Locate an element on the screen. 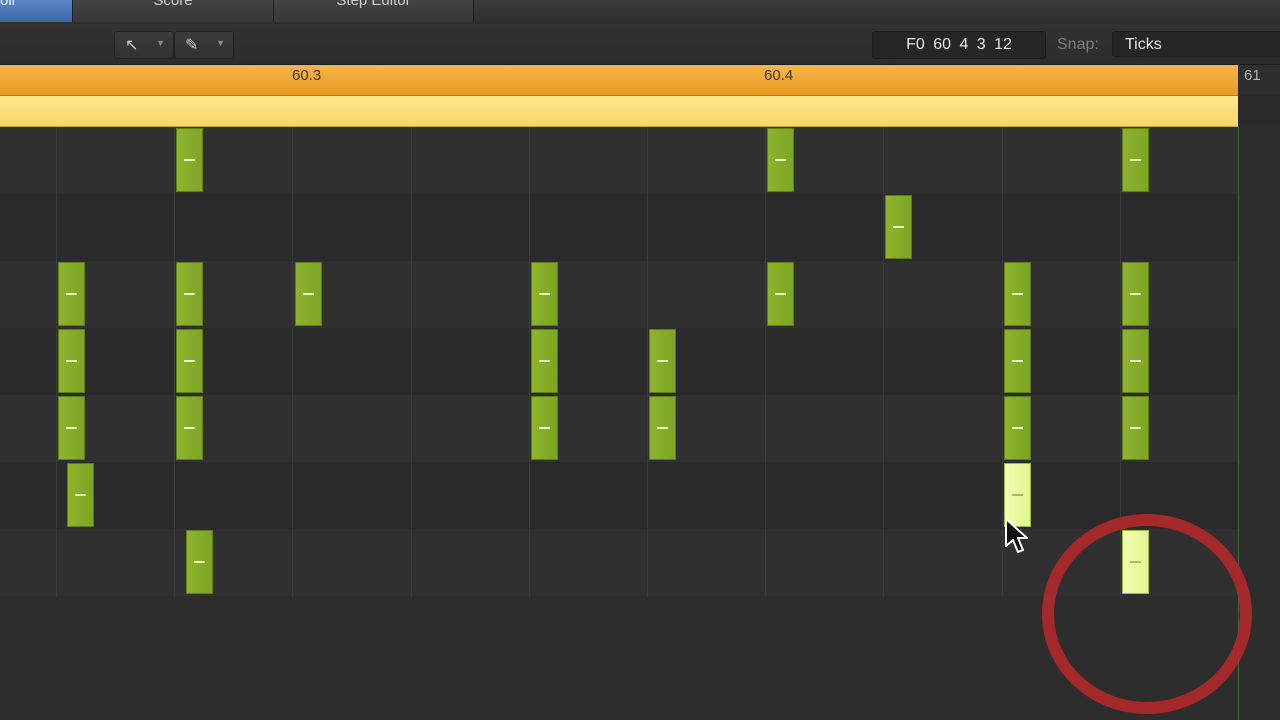 The height and width of the screenshot is (720, 1280). ruler-label-60-4: 60.4 is located at coordinates (779, 75).